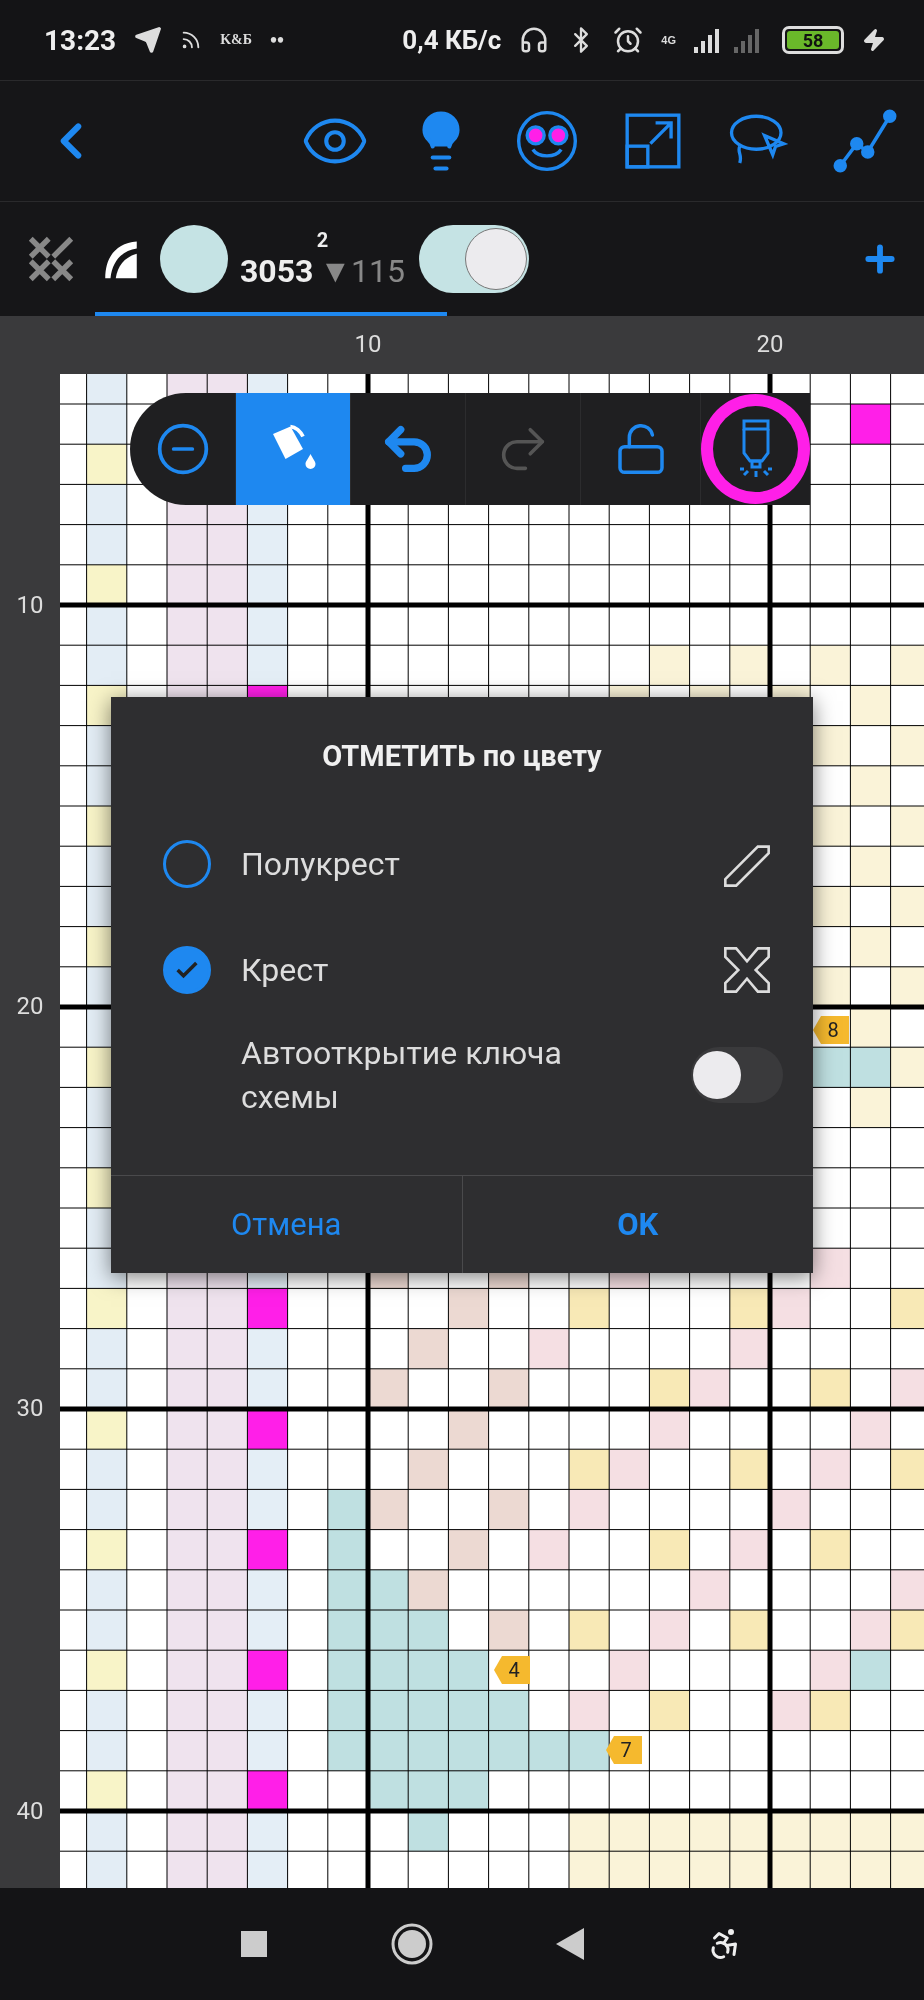 Image resolution: width=924 pixels, height=2000 pixels. I want to click on marker-tag: 8, so click(831, 1030).